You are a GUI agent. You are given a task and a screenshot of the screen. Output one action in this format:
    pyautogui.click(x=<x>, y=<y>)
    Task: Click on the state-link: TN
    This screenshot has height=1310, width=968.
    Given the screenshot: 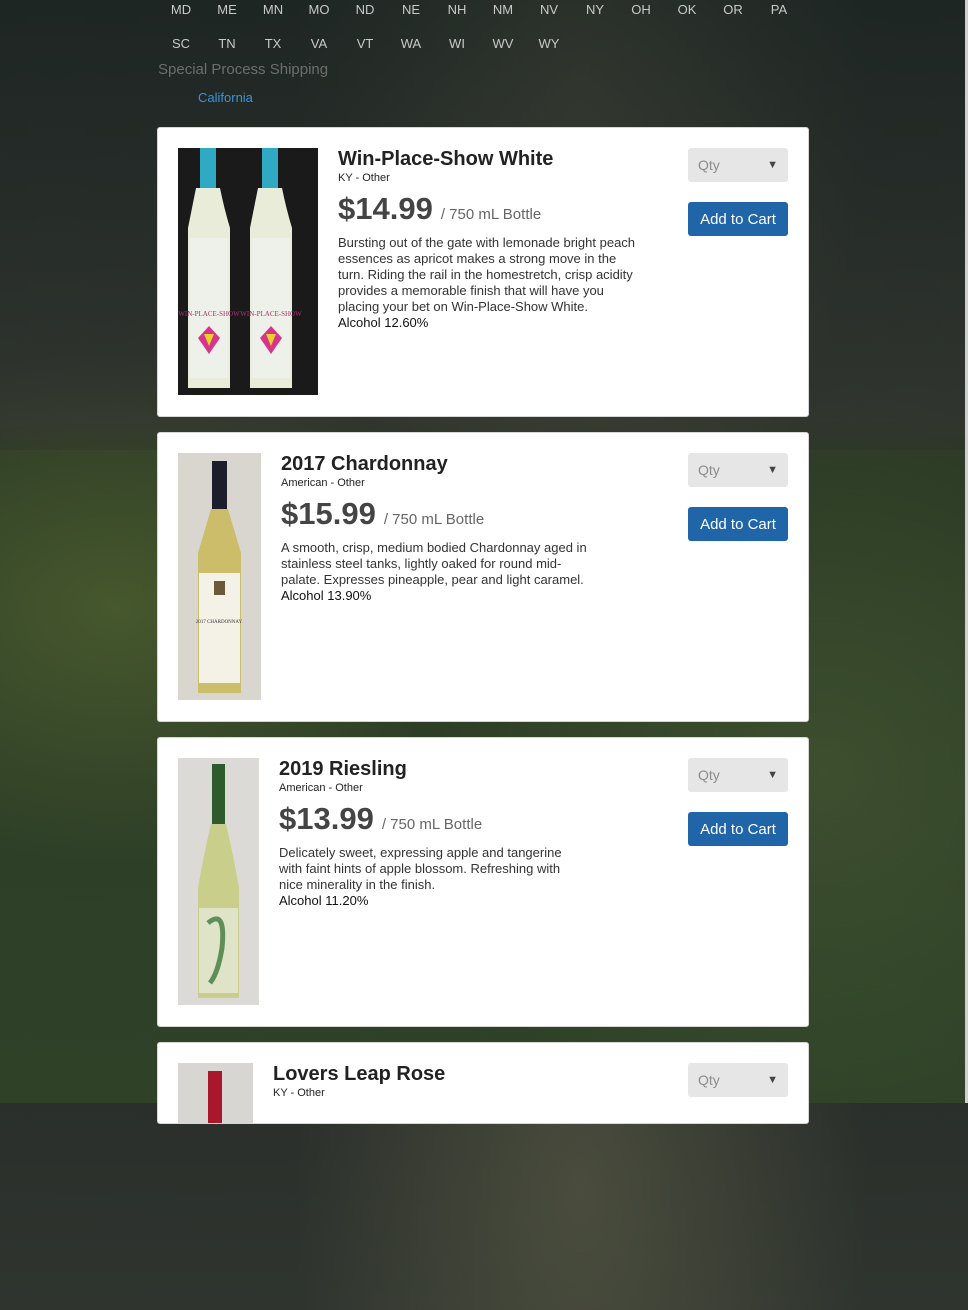 What is the action you would take?
    pyautogui.click(x=227, y=43)
    